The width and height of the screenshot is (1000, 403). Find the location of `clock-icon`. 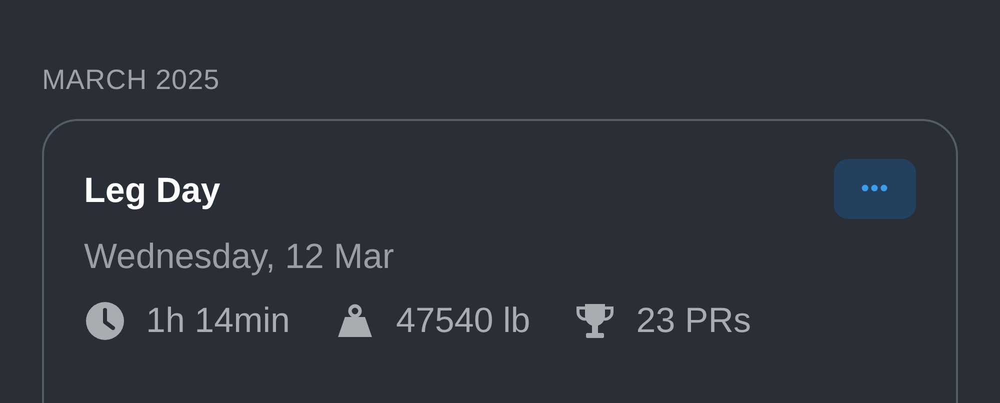

clock-icon is located at coordinates (105, 321).